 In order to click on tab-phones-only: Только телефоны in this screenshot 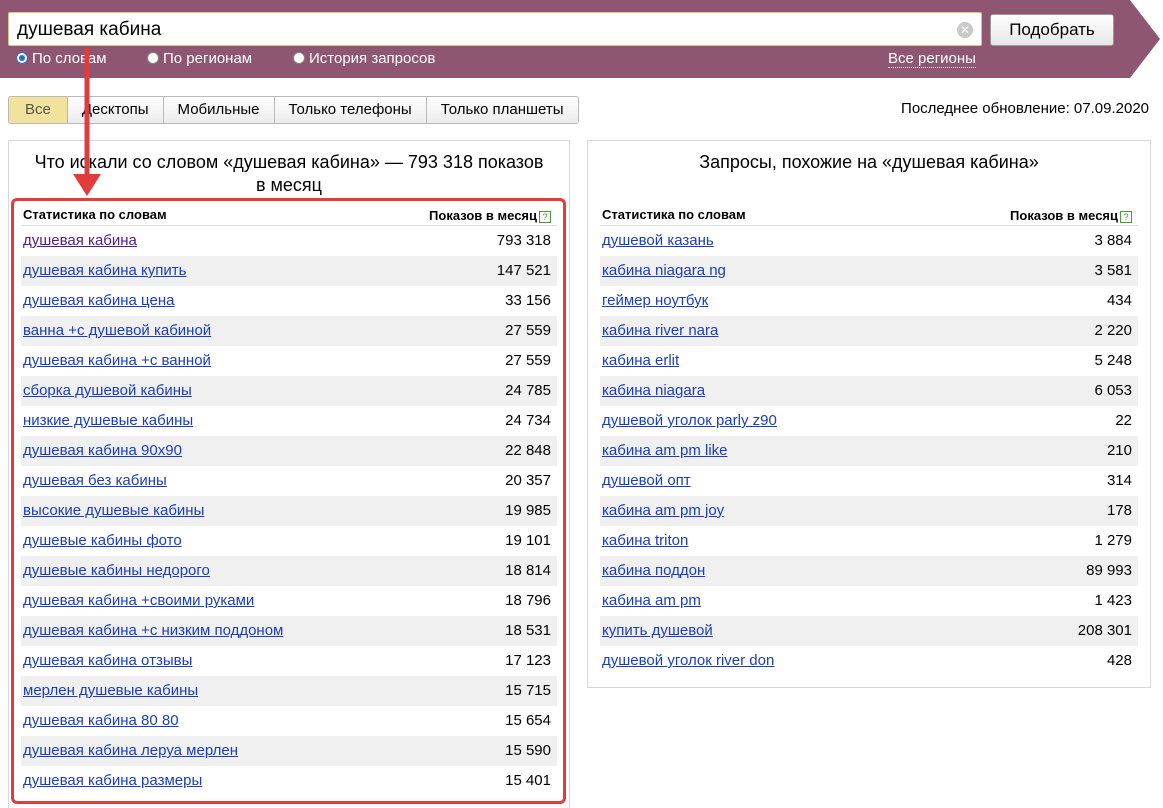, I will do `click(350, 110)`.